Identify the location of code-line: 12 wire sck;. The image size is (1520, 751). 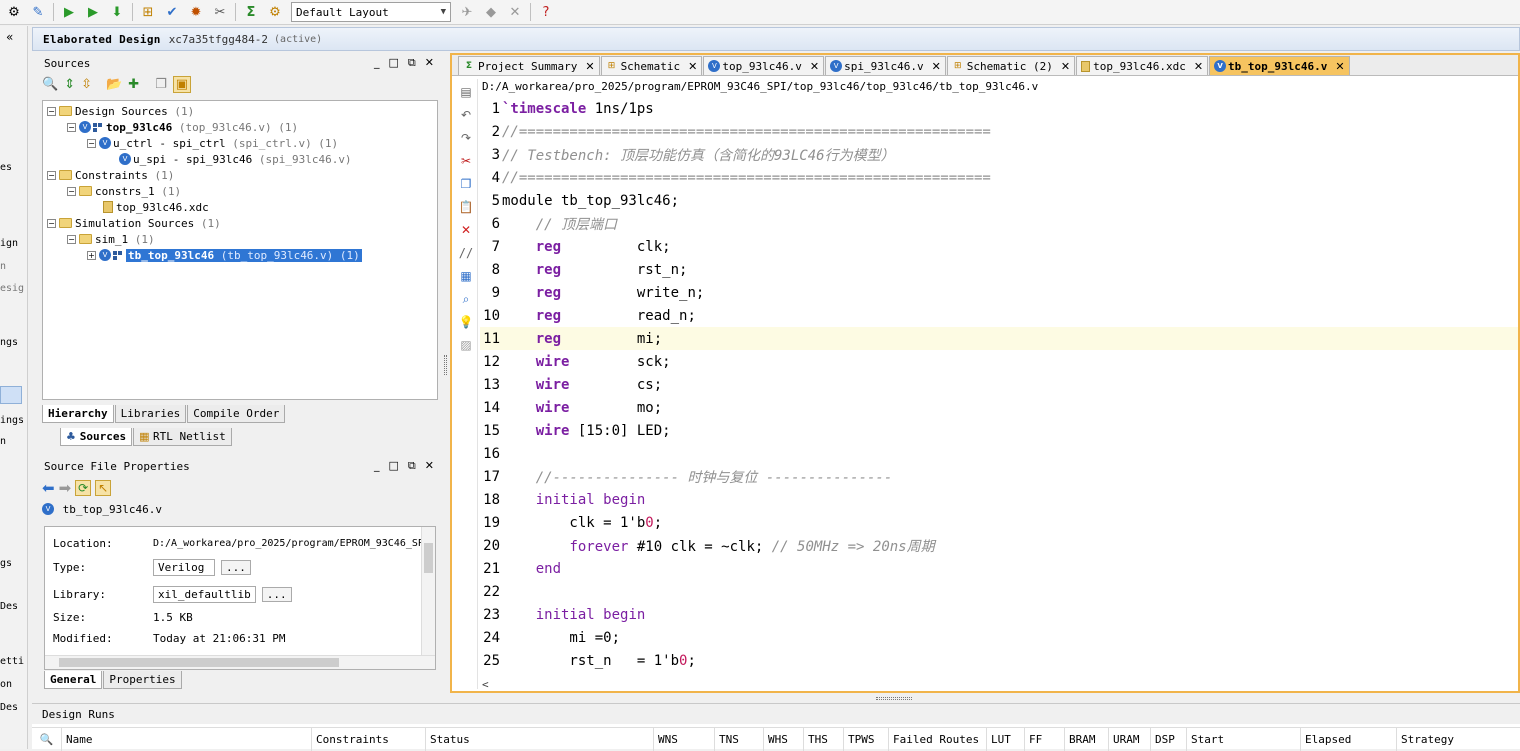
(999, 361).